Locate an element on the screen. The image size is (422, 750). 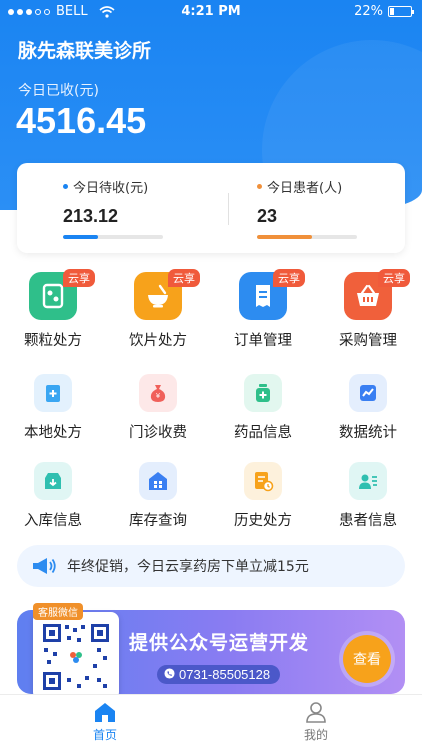
qr-tag: 客服微信 is located at coordinates (58, 611).